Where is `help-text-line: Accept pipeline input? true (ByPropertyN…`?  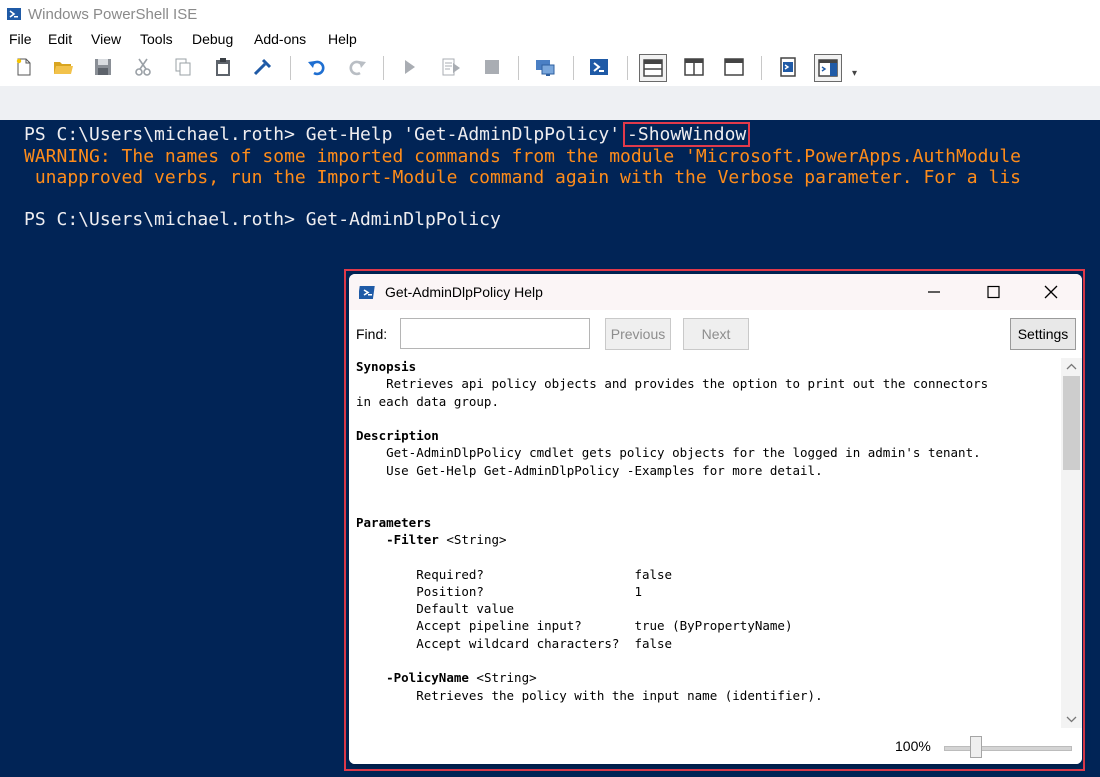 help-text-line: Accept pipeline input? true (ByPropertyN… is located at coordinates (574, 626).